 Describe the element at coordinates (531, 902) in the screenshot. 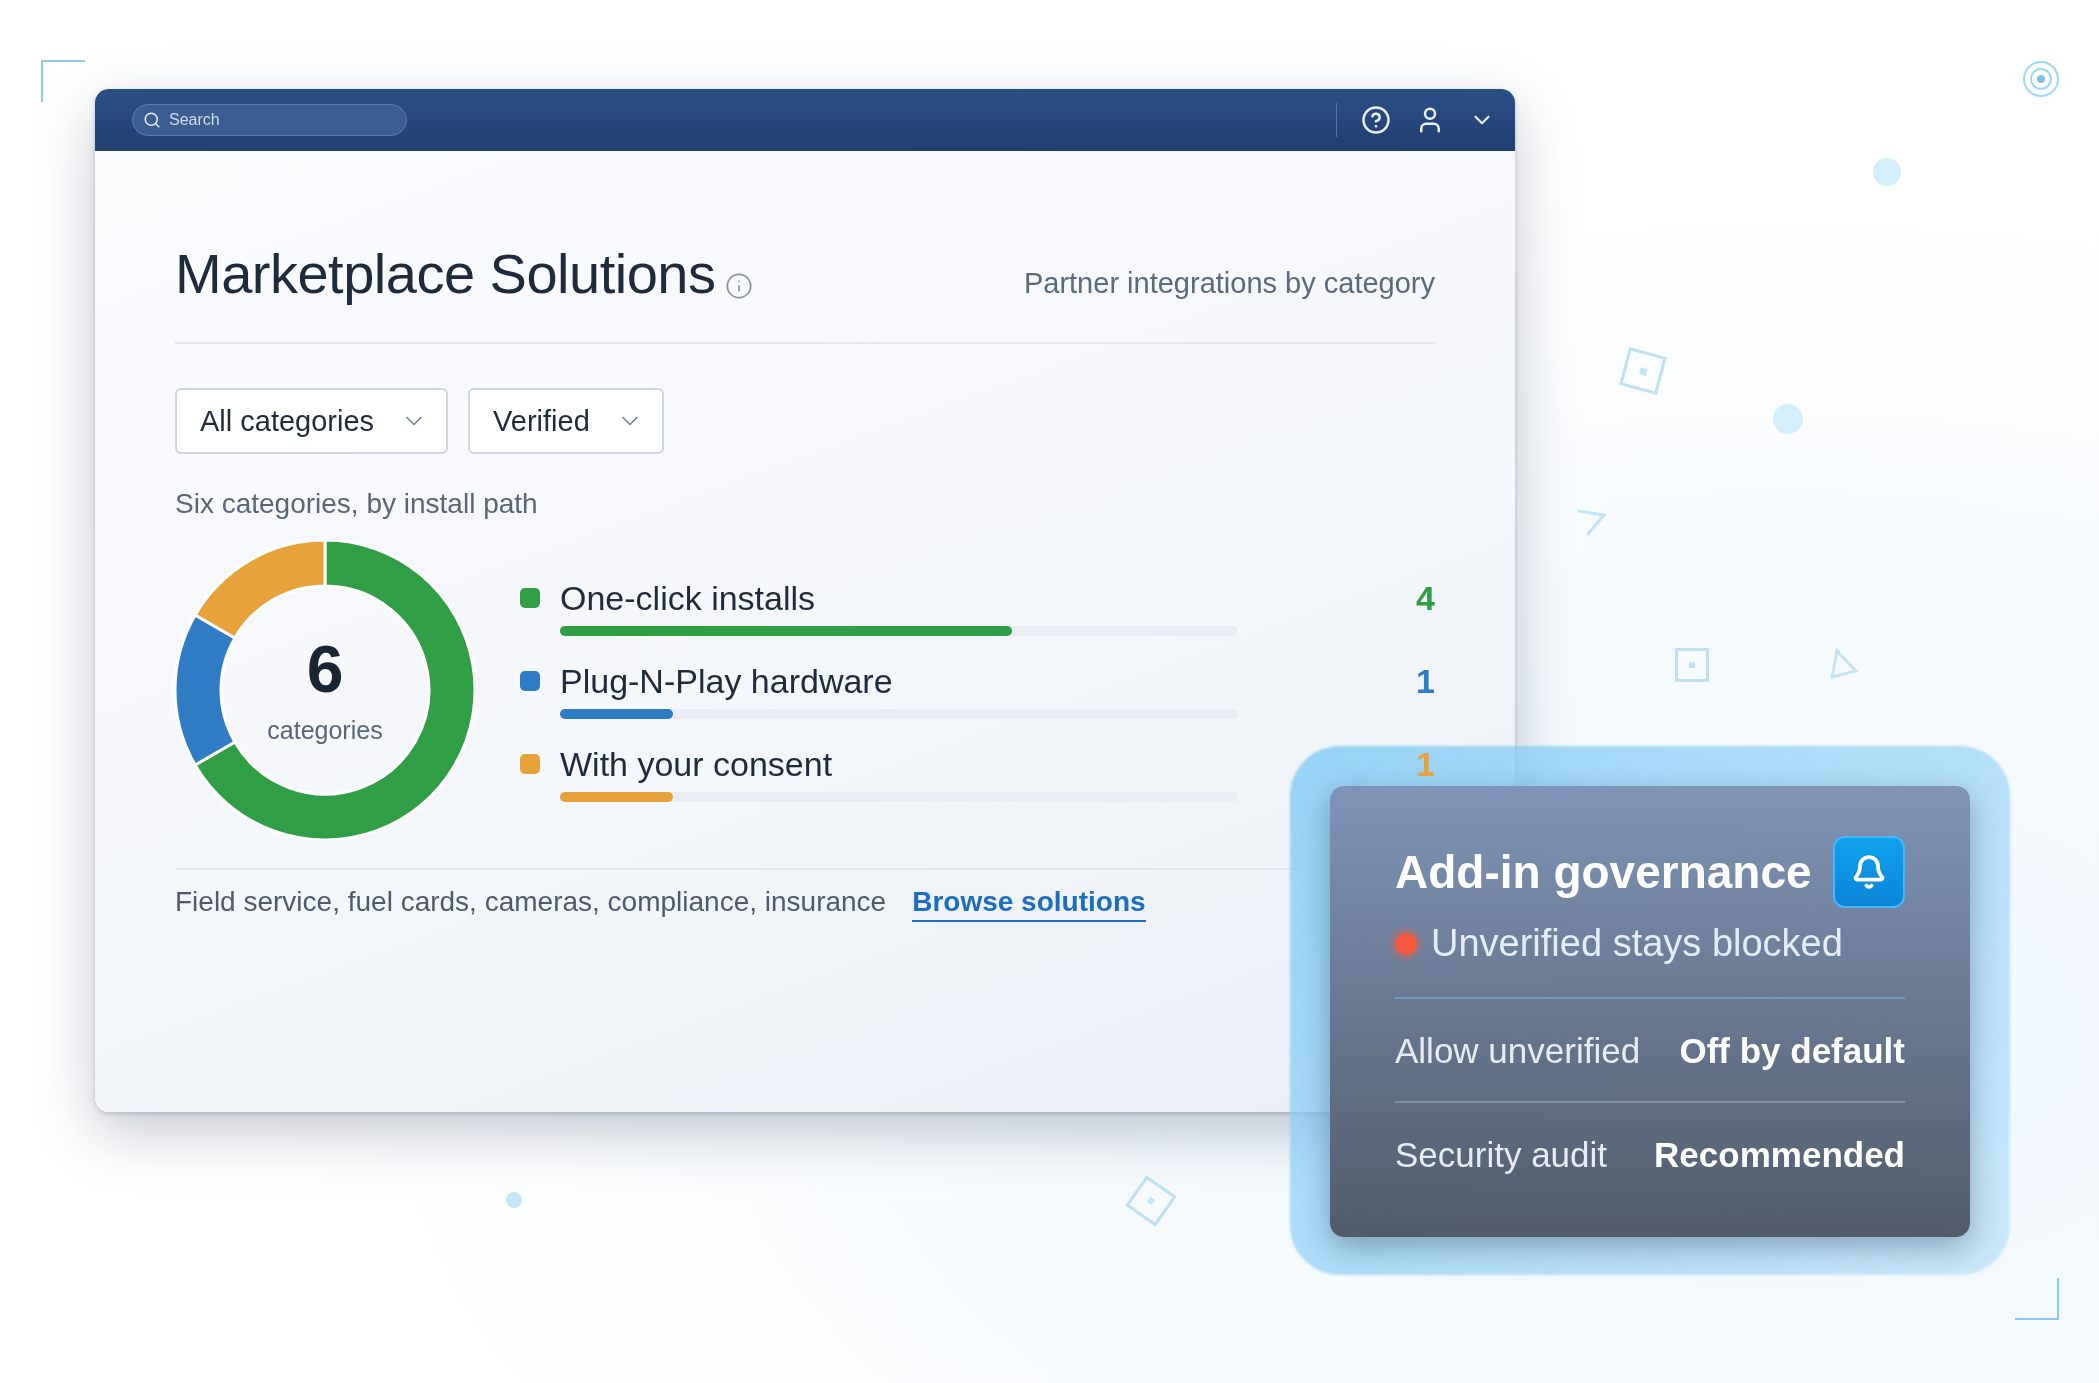

I see `footer-text: Field service, fuel cards, cameras, compliance, insurance` at that location.